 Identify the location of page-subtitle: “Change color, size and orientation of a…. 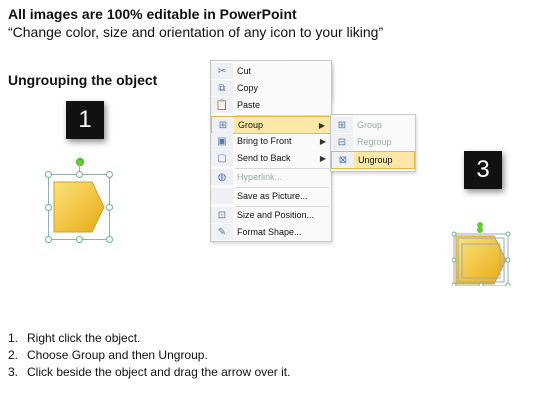
(196, 32).